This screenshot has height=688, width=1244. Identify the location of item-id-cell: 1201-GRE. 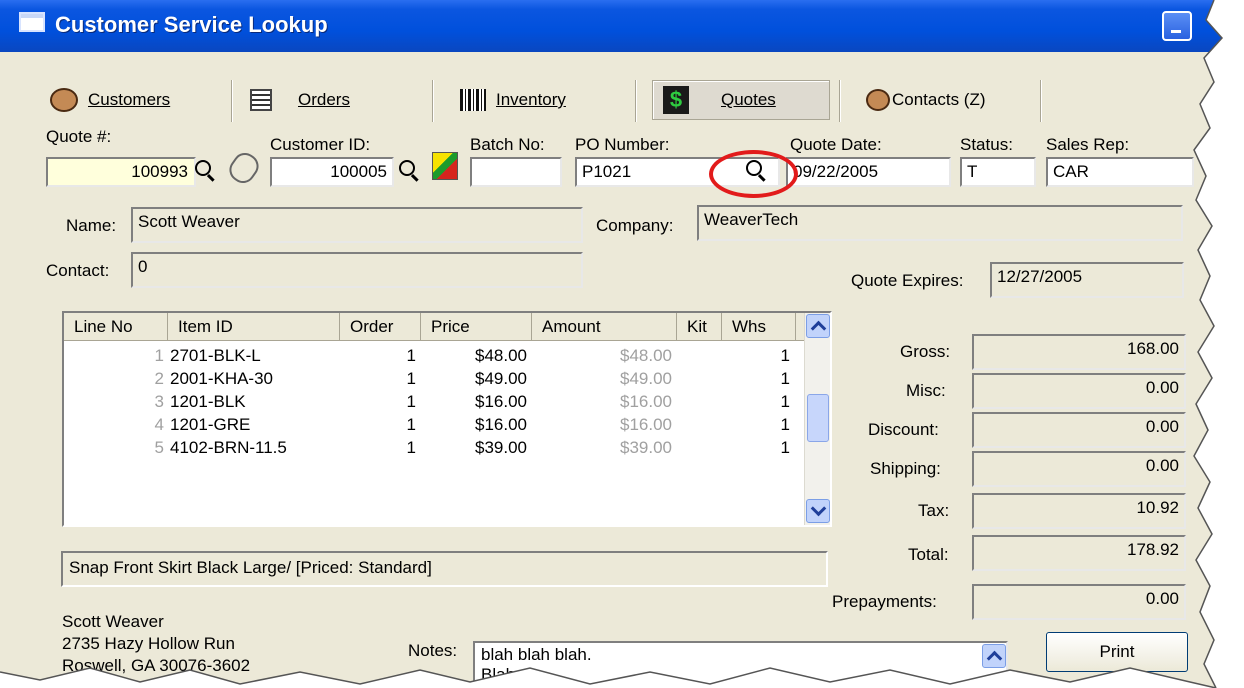
(210, 424).